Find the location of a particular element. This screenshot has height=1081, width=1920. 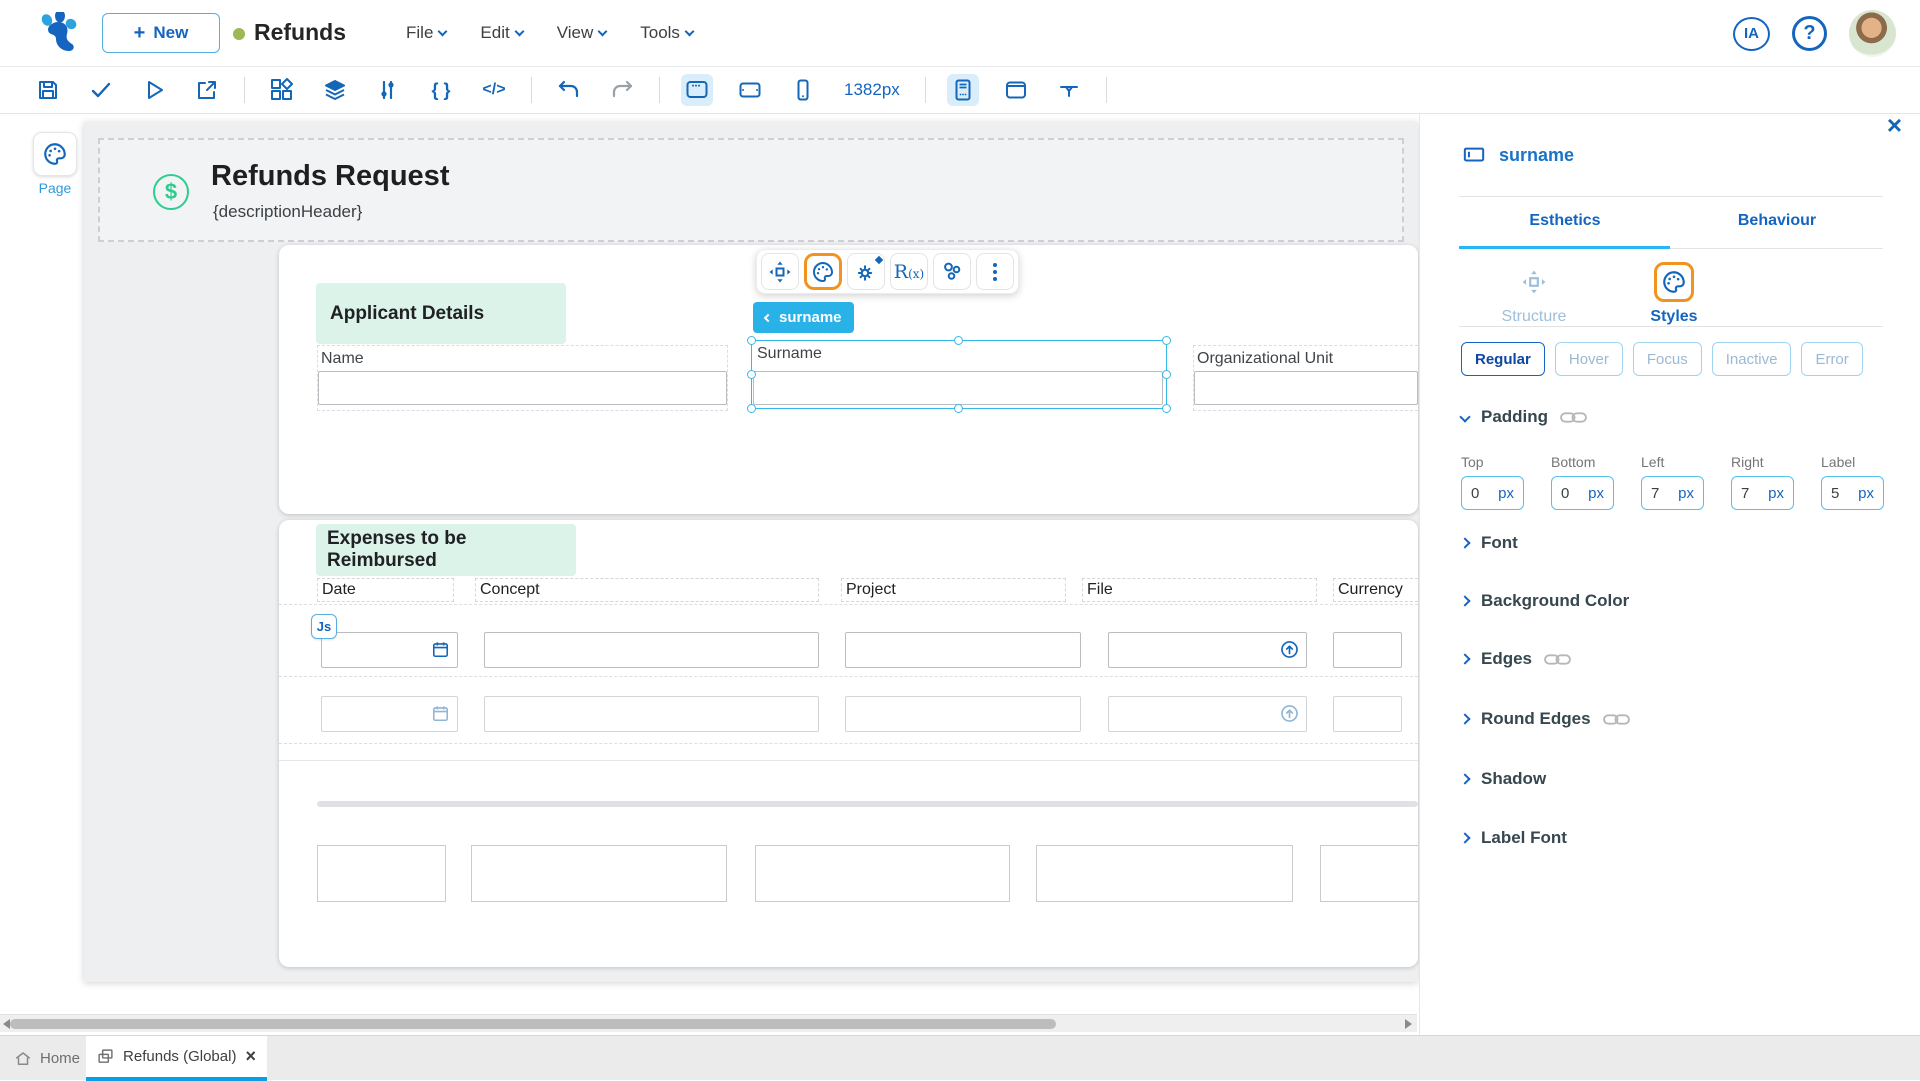

scroll-right-arrow is located at coordinates (1408, 1024).